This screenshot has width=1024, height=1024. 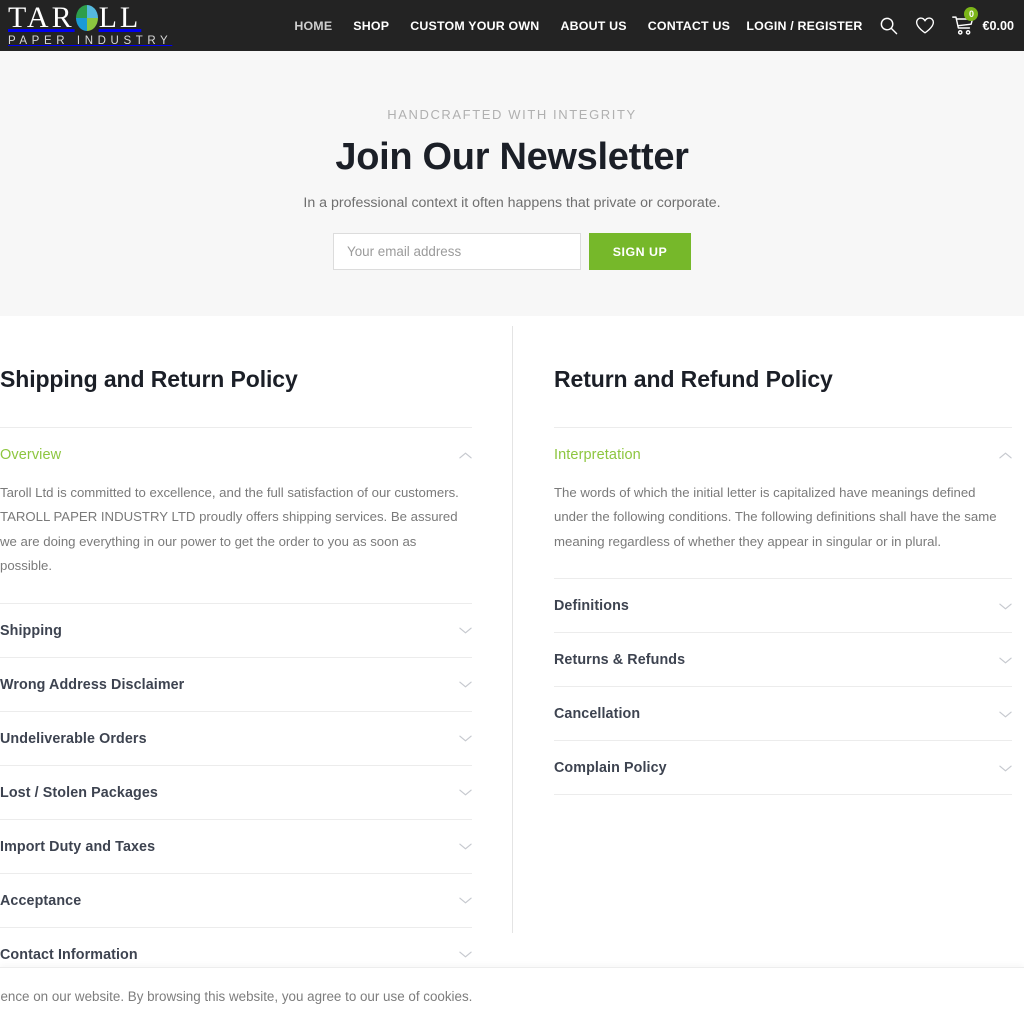 I want to click on accordion-label: Interpretation, so click(x=597, y=455).